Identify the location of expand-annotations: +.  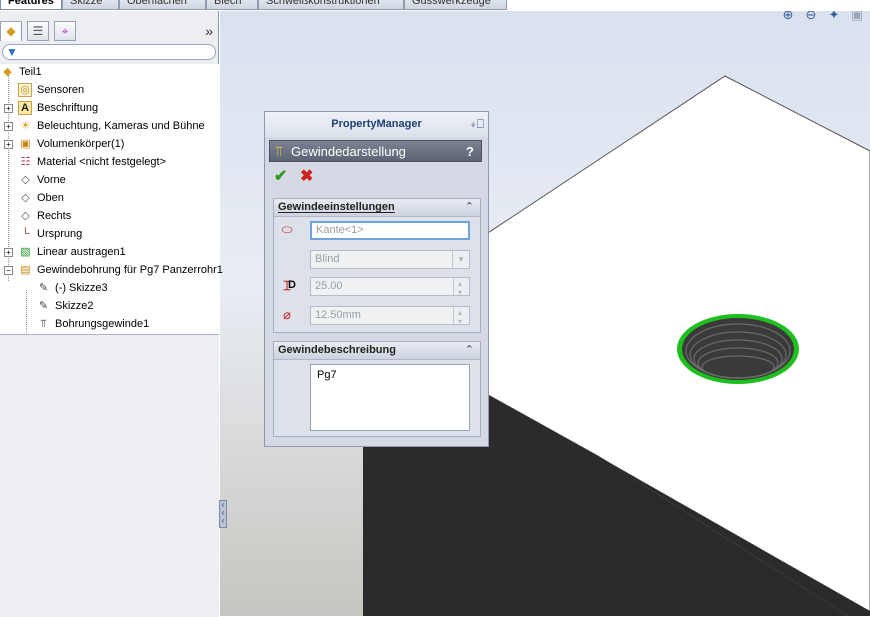
(8, 108).